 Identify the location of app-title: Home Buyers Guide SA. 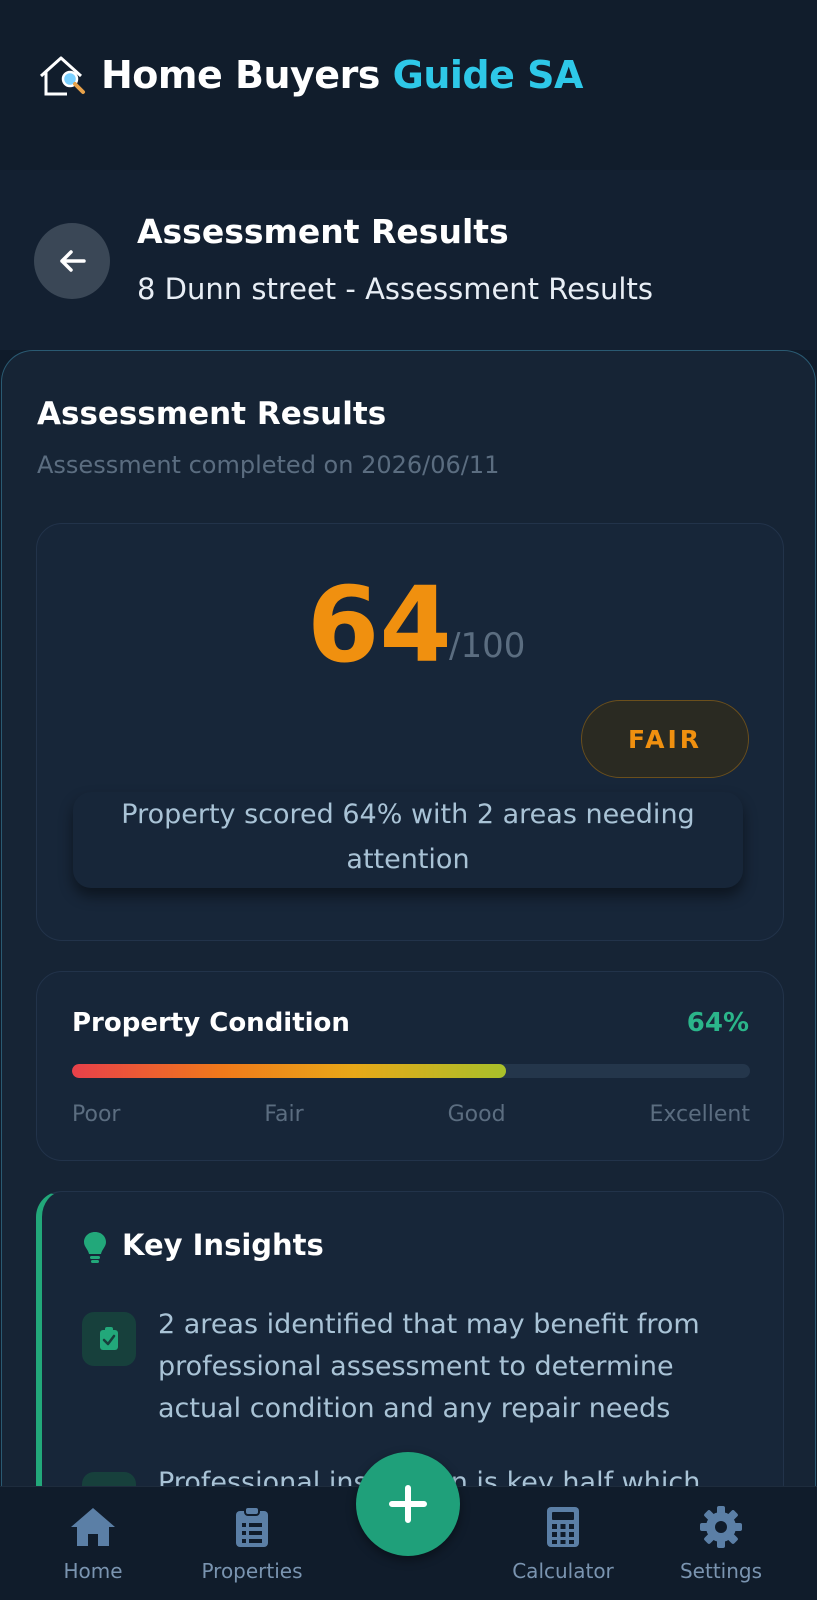
(342, 75).